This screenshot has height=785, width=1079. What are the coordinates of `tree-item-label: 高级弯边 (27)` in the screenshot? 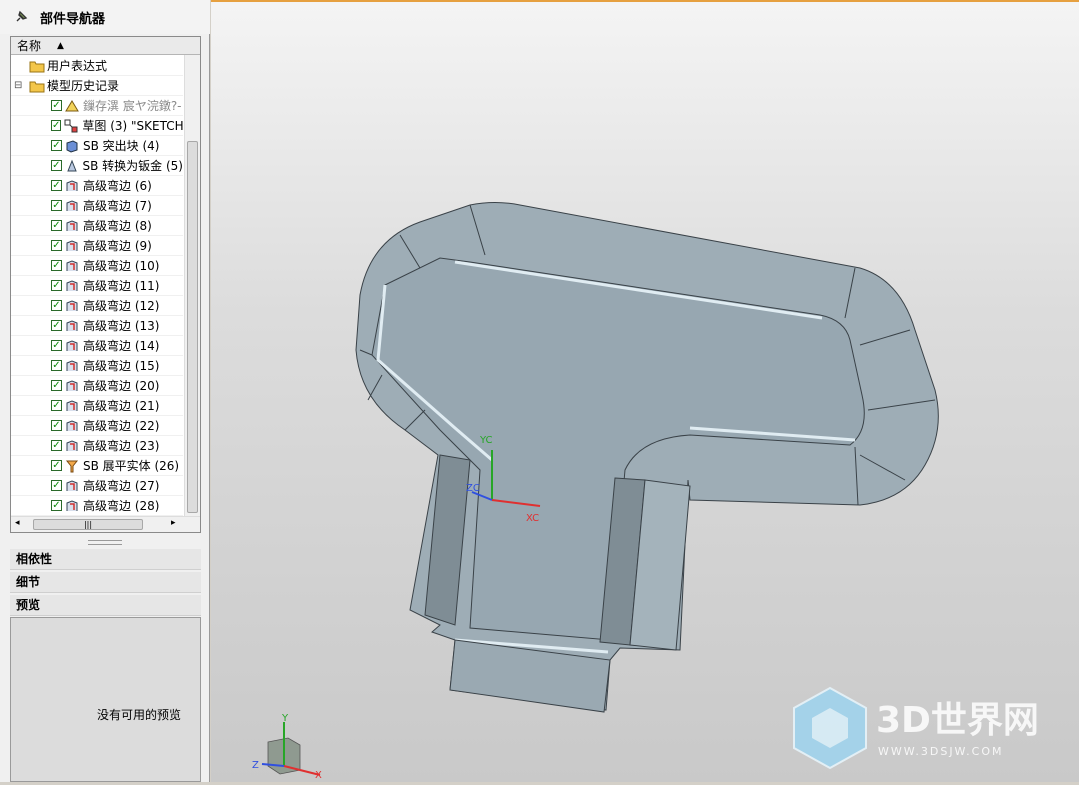 It's located at (121, 486).